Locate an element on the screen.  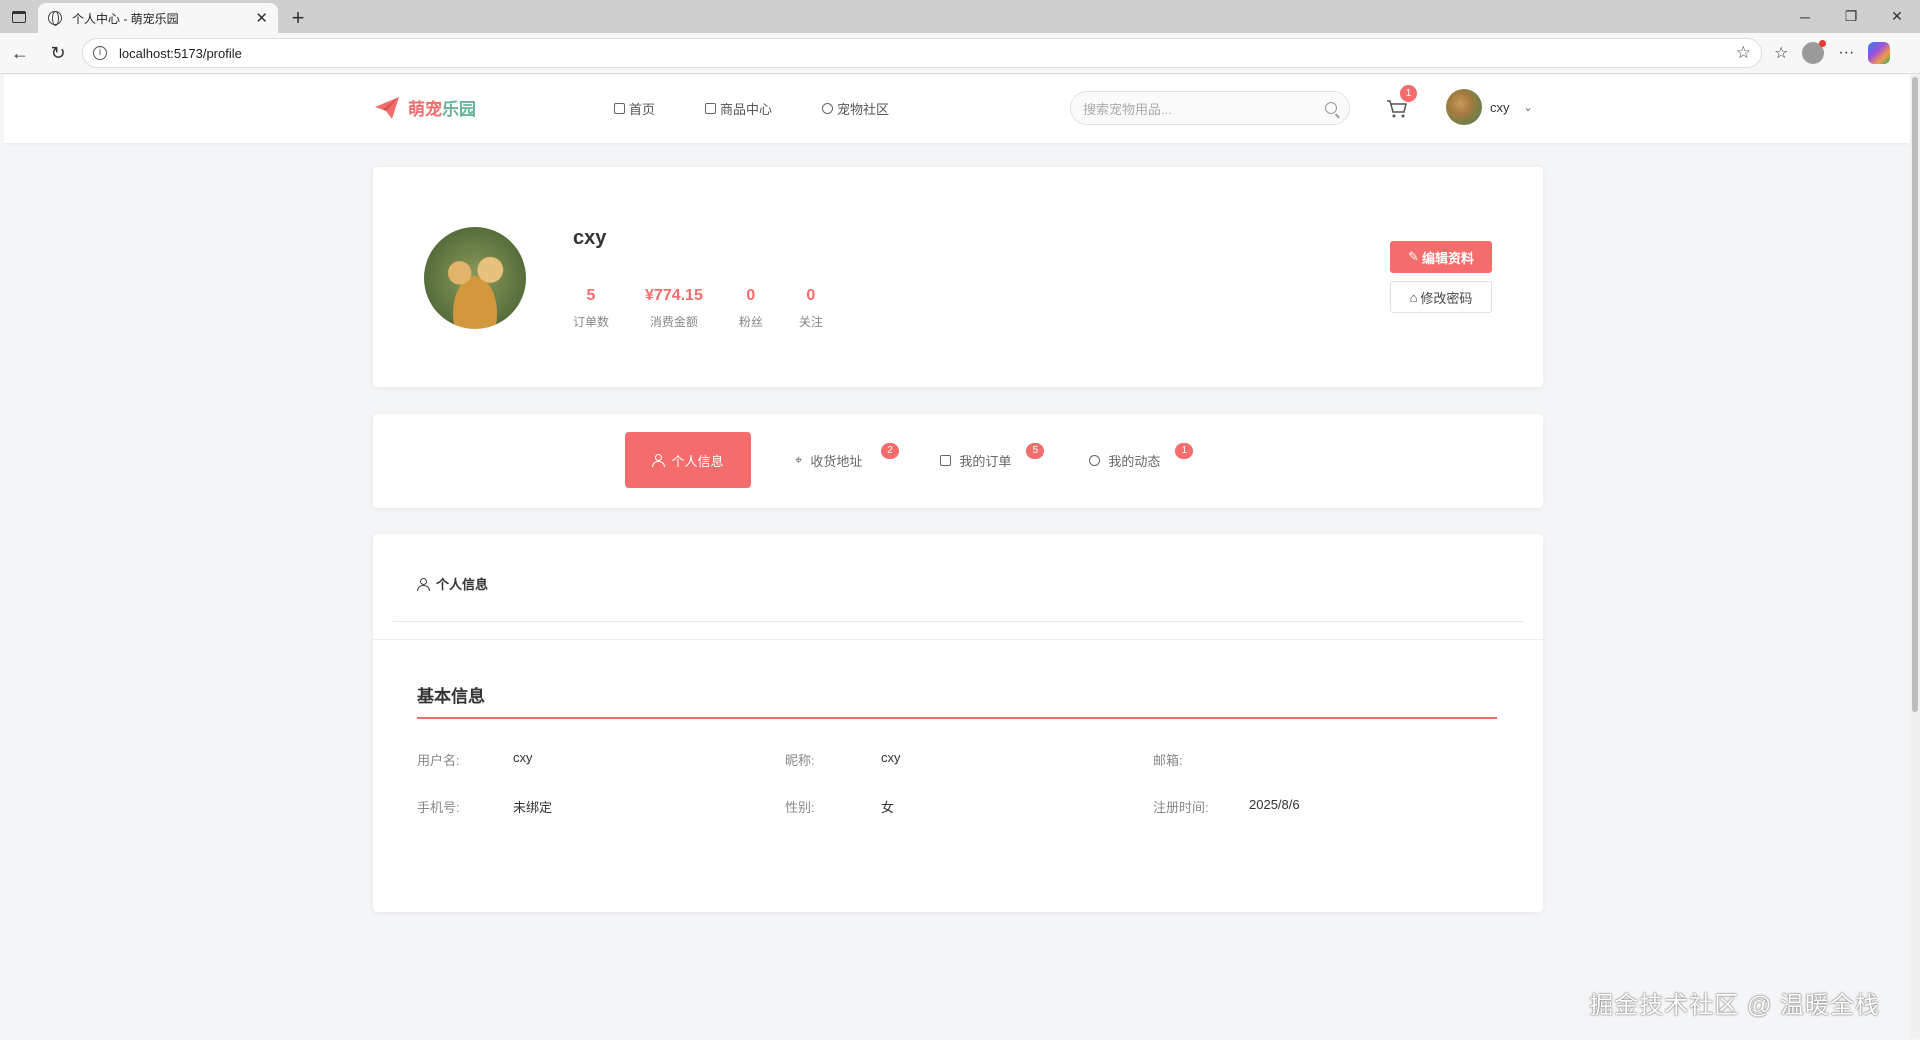
tab-badge: 1 is located at coordinates (1184, 451).